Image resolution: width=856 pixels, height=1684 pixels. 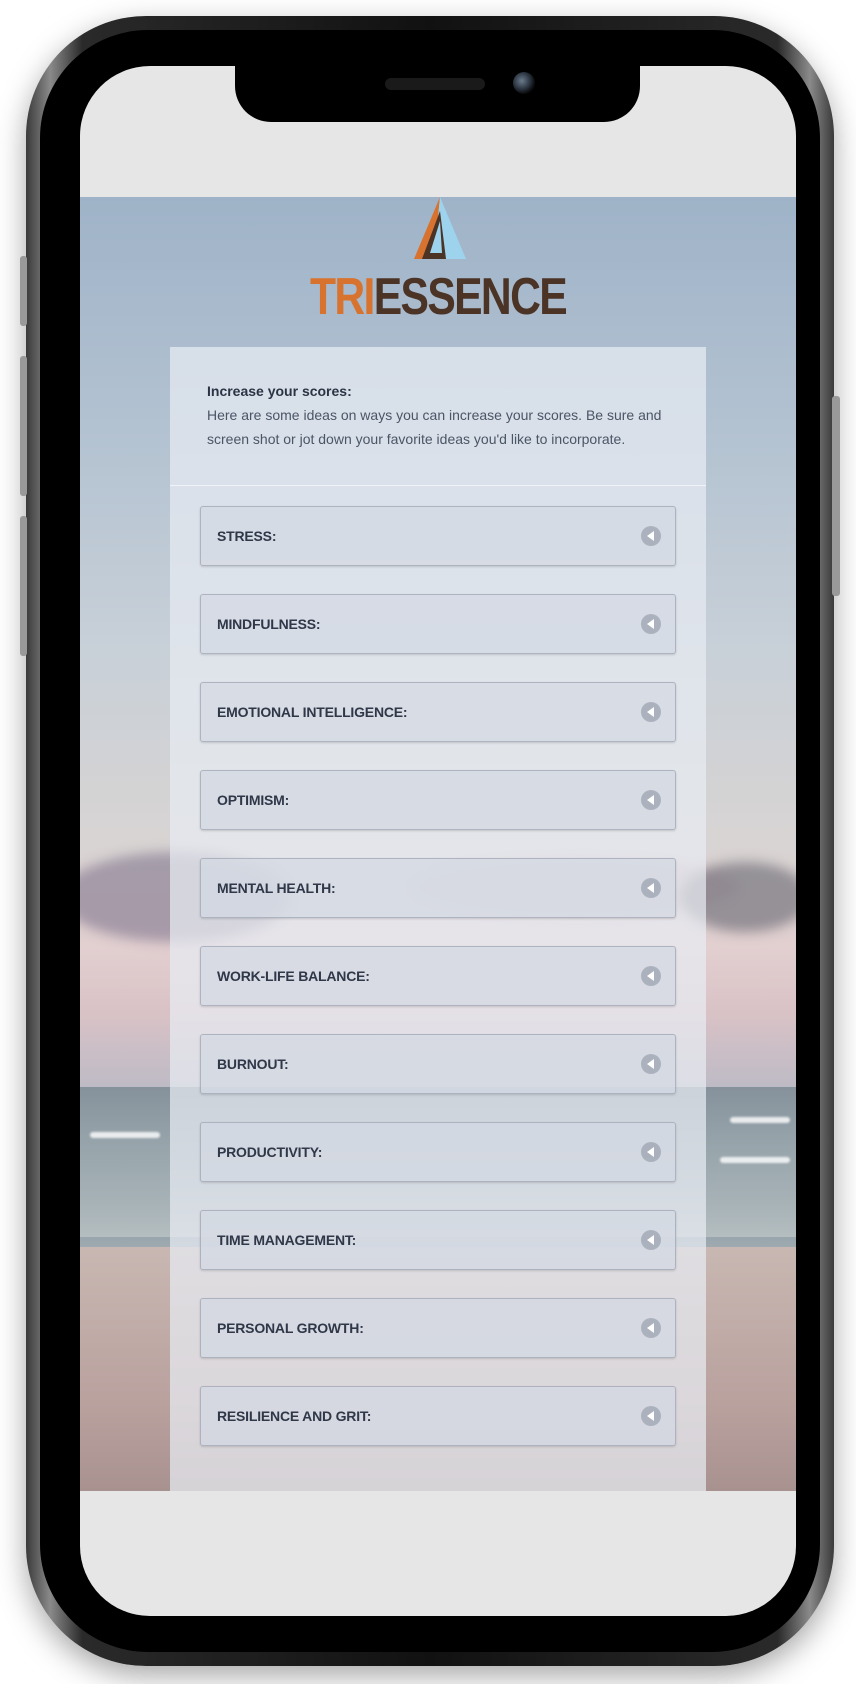 I want to click on accordion-item-label: OPTIMISM:, so click(x=253, y=800).